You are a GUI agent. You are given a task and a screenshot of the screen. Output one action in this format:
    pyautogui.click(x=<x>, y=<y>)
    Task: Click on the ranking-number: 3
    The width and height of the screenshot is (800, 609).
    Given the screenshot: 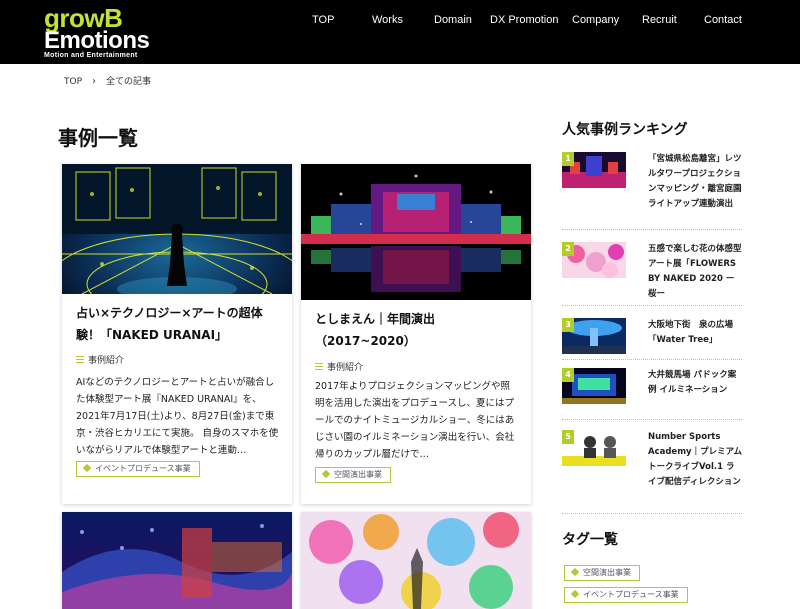 What is the action you would take?
    pyautogui.click(x=568, y=325)
    